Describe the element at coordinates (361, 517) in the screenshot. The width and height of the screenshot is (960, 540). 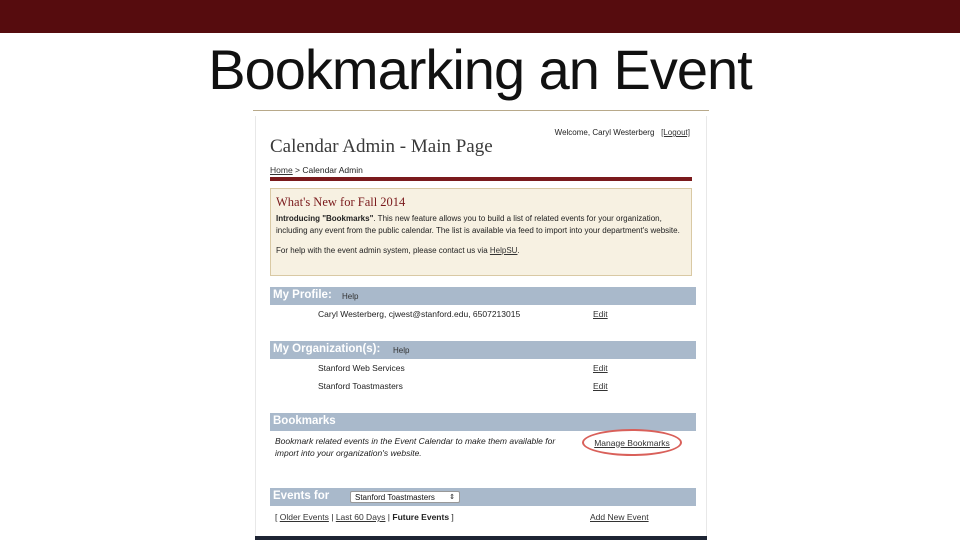
I see `last-60-days-link: Last 60 Days` at that location.